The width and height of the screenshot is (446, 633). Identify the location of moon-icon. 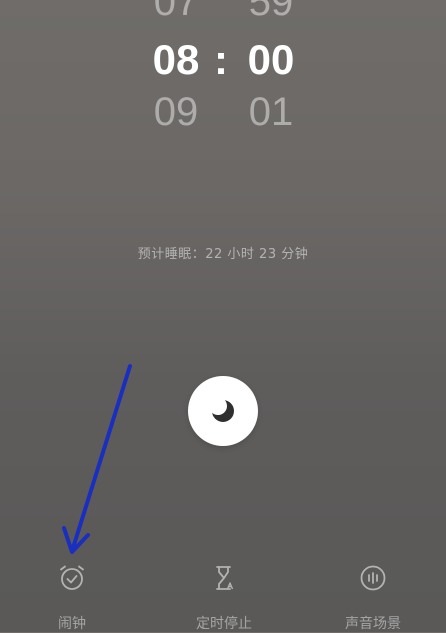
(221, 409).